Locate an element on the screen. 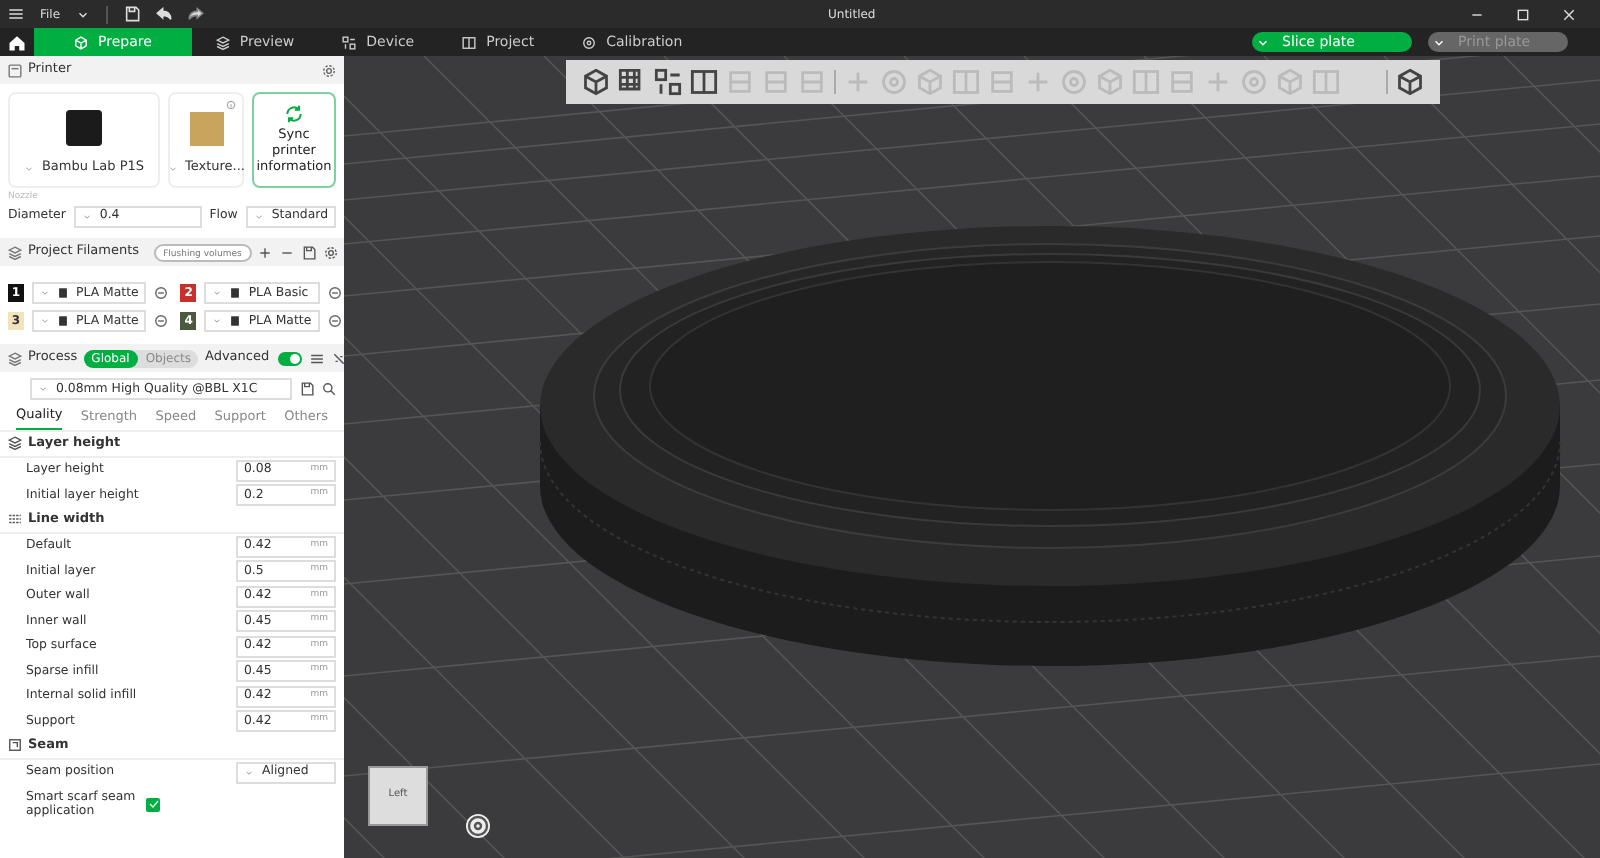  menu-icon is located at coordinates (16, 14).